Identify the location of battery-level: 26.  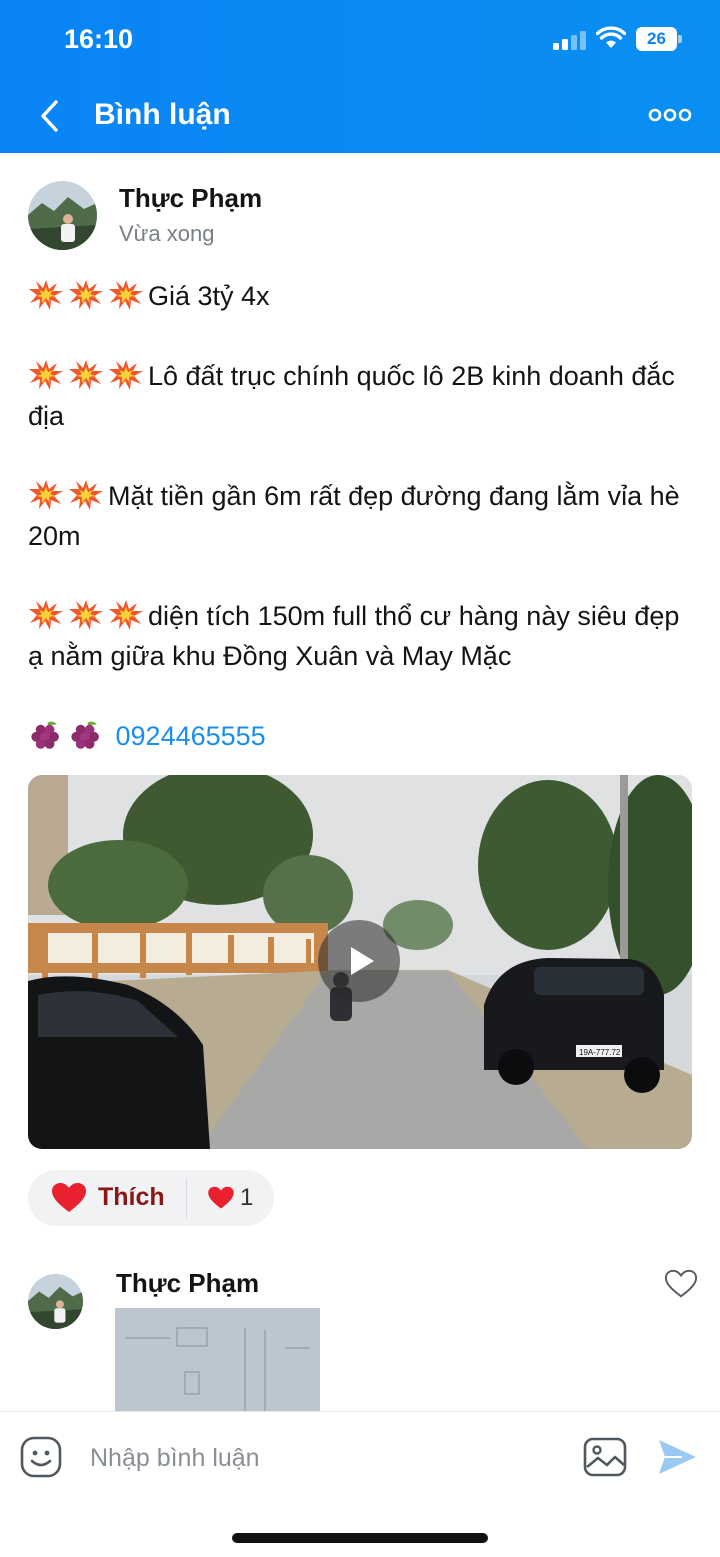
(656, 39).